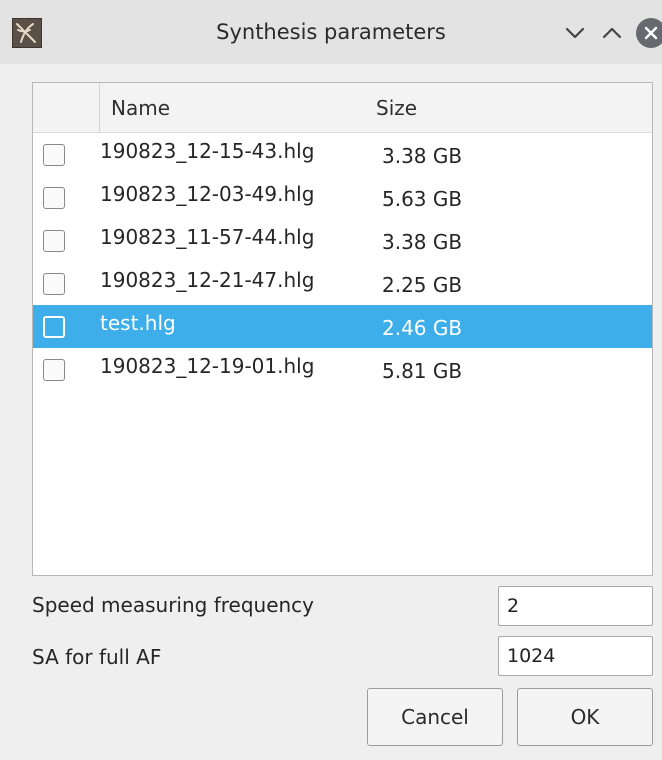 This screenshot has height=760, width=662. I want to click on file-name: test.hlg, so click(138, 323).